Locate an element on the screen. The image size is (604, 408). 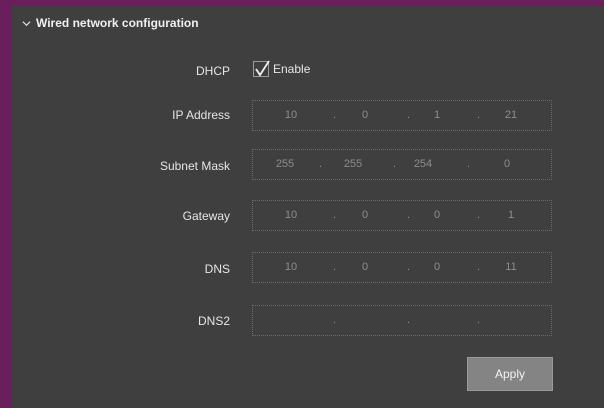
dhcp-checkbox is located at coordinates (261, 68).